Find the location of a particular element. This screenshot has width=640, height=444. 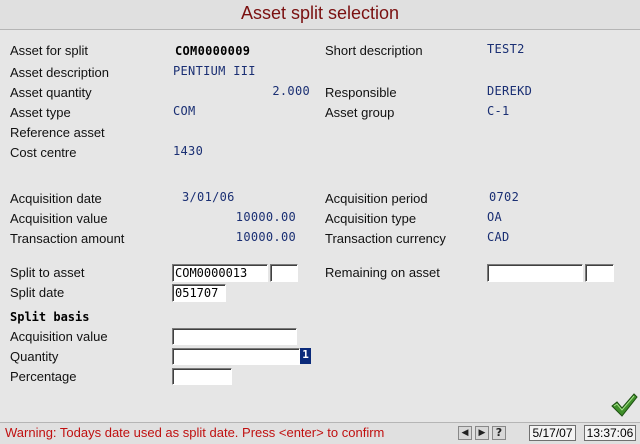

transaction-amount-label: Transaction amount is located at coordinates (67, 238).